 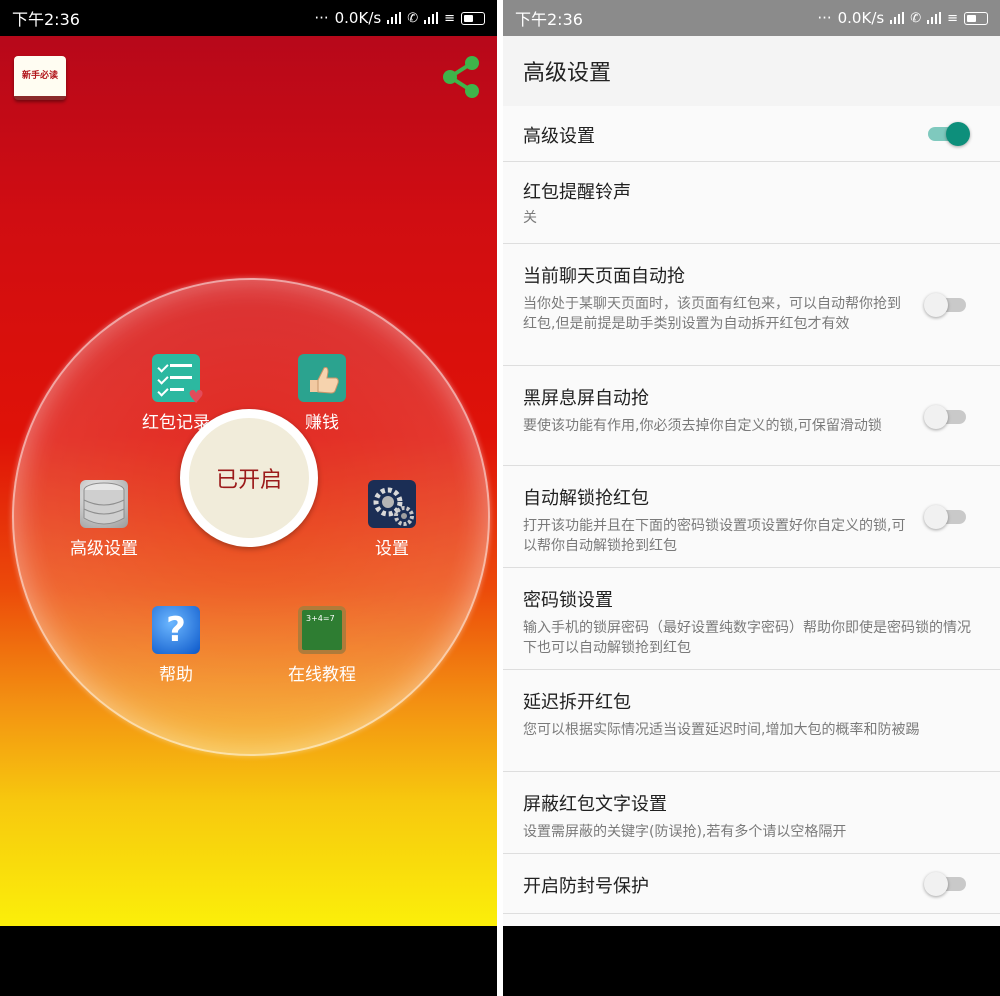 I want to click on grab-status-text: 已开启, so click(x=248, y=480).